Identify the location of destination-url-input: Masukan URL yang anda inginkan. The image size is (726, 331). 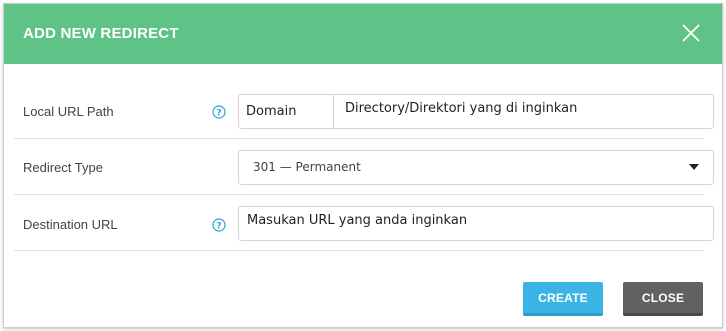
(476, 223).